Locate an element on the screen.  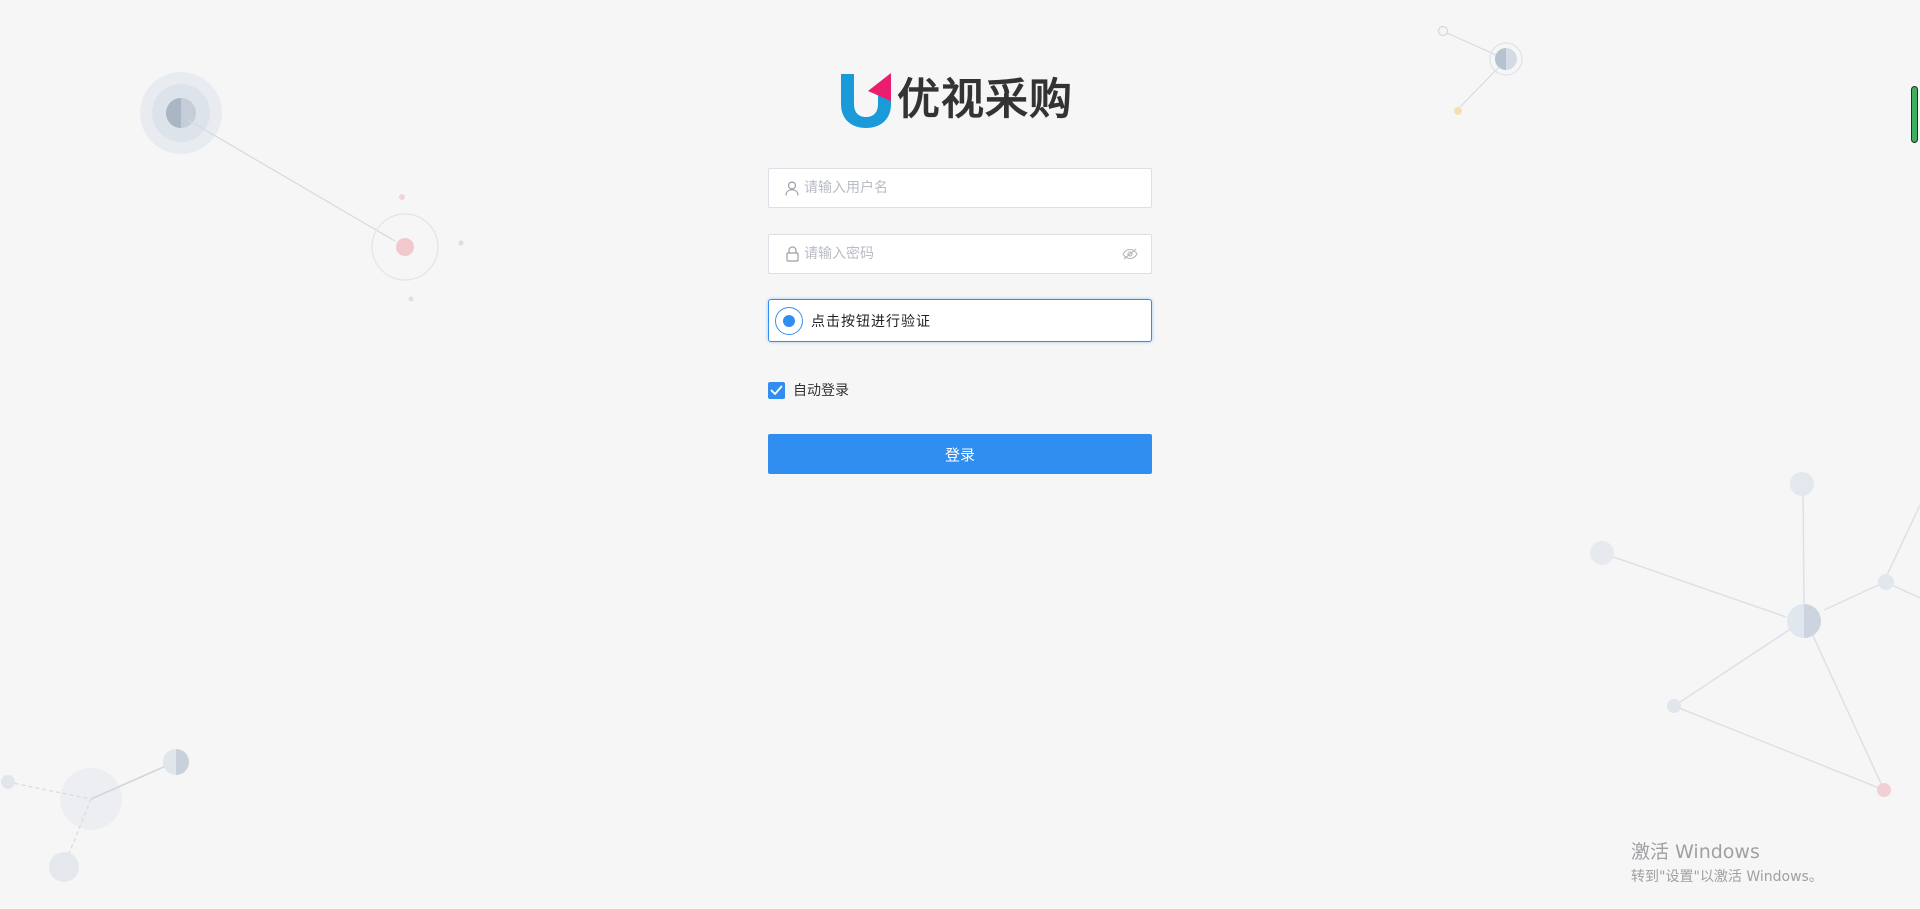
brand-logo: 优视采购 is located at coordinates (956, 100).